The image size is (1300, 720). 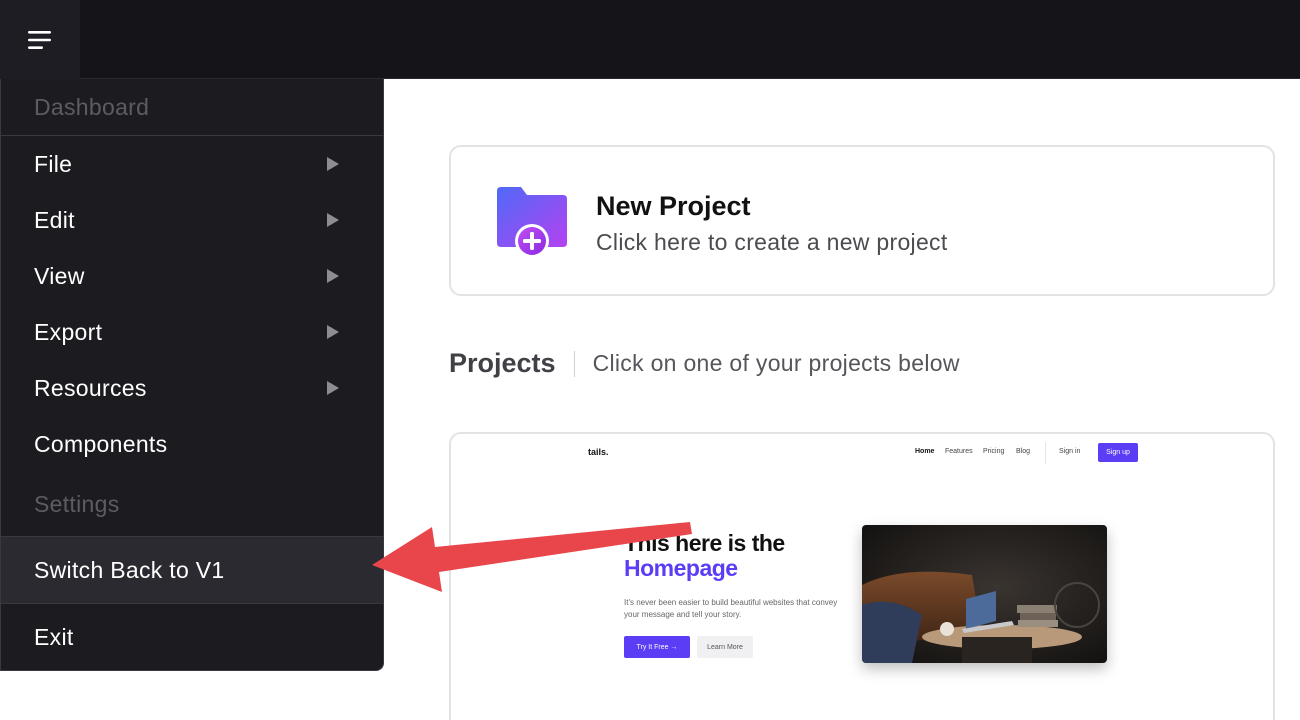 What do you see at coordinates (532, 222) in the screenshot?
I see `folder-plus-icon` at bounding box center [532, 222].